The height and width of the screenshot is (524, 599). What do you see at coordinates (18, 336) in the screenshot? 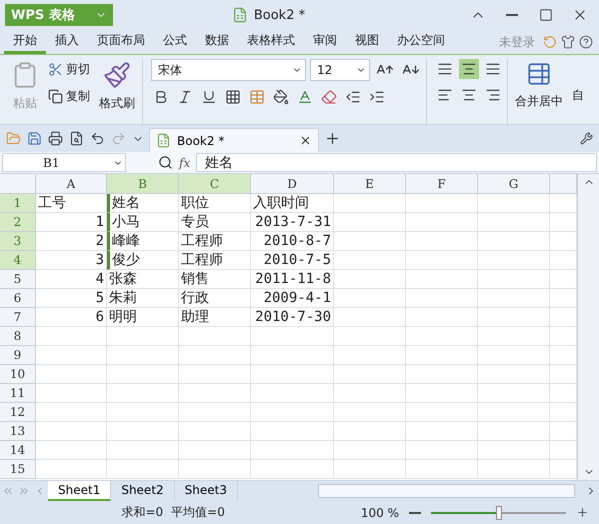
I see `row-header: 8` at bounding box center [18, 336].